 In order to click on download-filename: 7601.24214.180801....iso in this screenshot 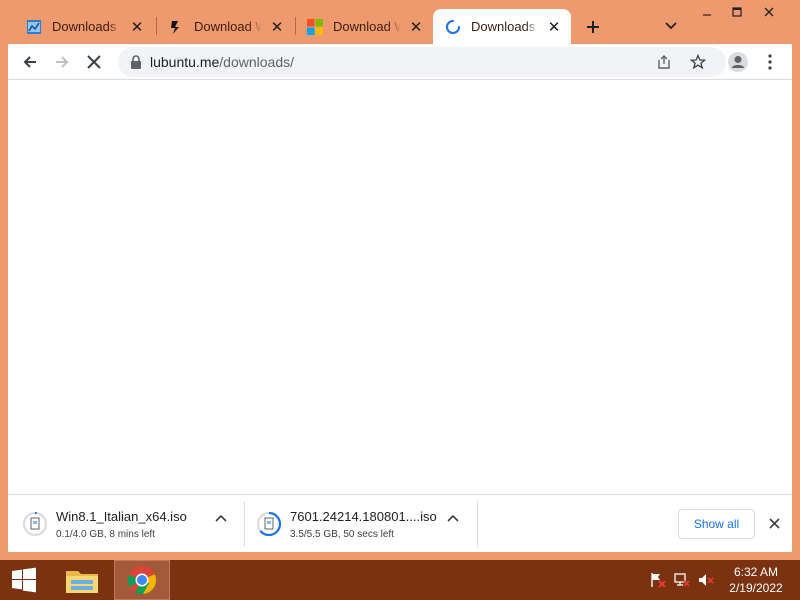, I will do `click(363, 516)`.